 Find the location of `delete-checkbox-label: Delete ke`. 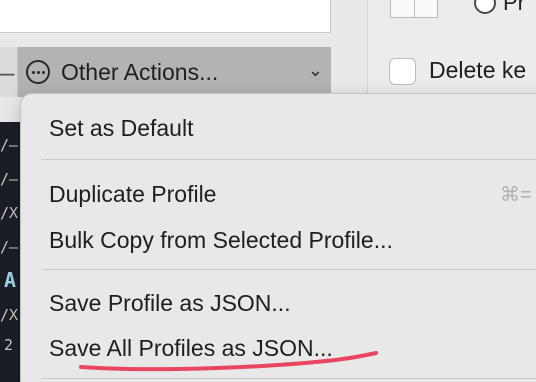

delete-checkbox-label: Delete ke is located at coordinates (478, 70).